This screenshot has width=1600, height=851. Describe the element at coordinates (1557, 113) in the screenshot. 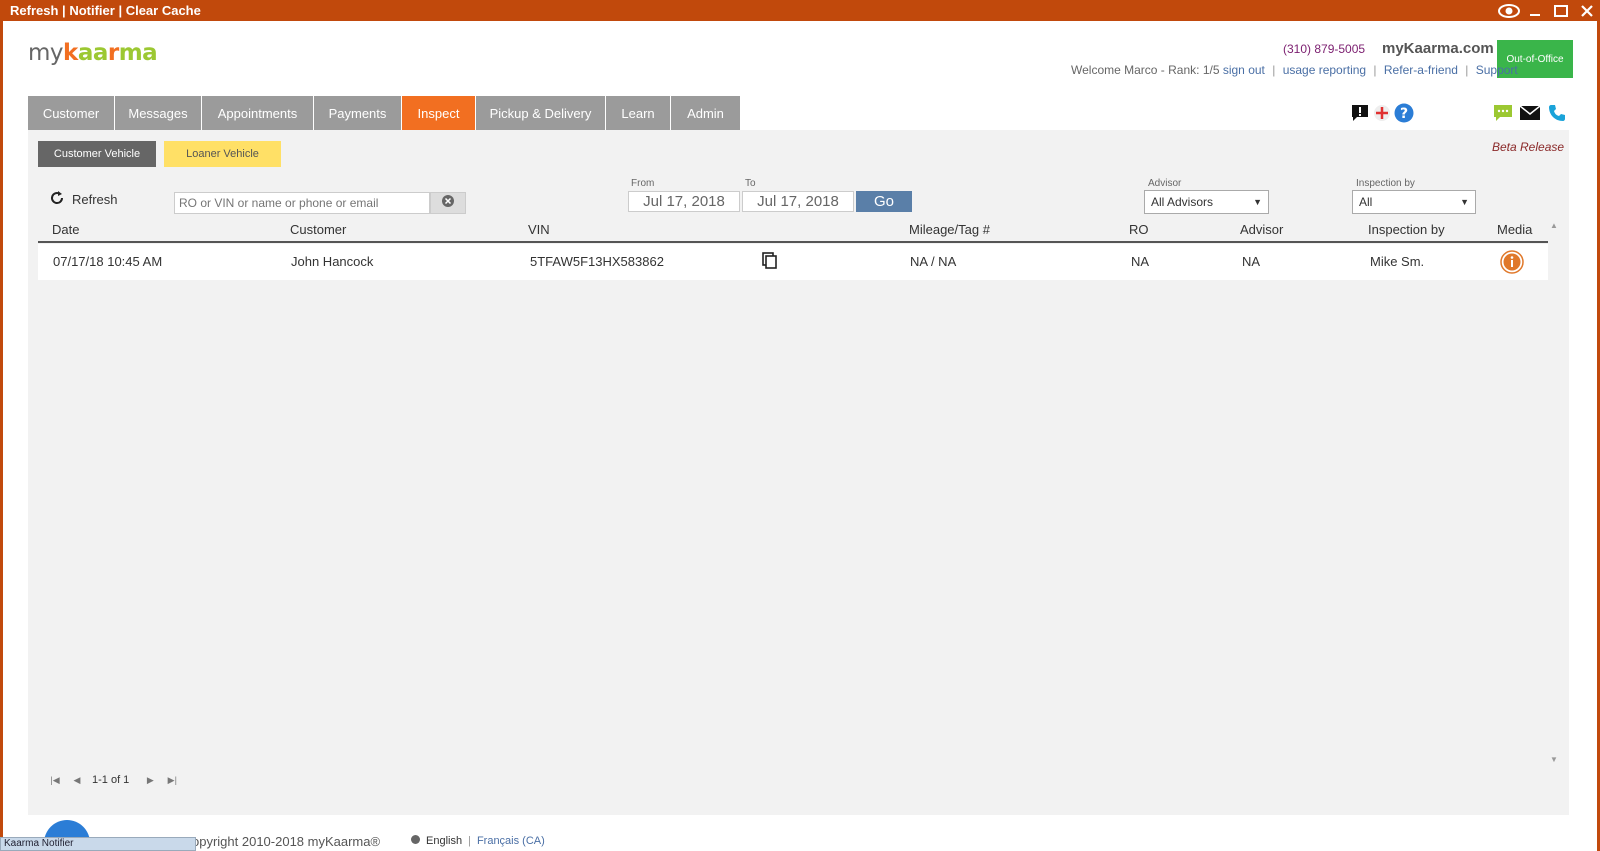

I see `phone-icon` at that location.